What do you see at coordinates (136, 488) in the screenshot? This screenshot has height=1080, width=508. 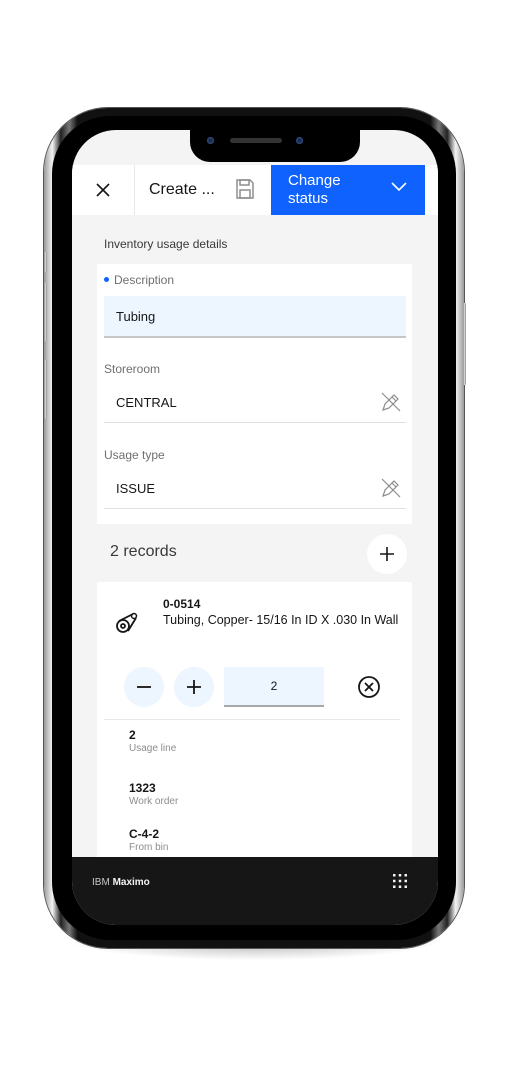 I see `usage-type-value: ISSUE` at bounding box center [136, 488].